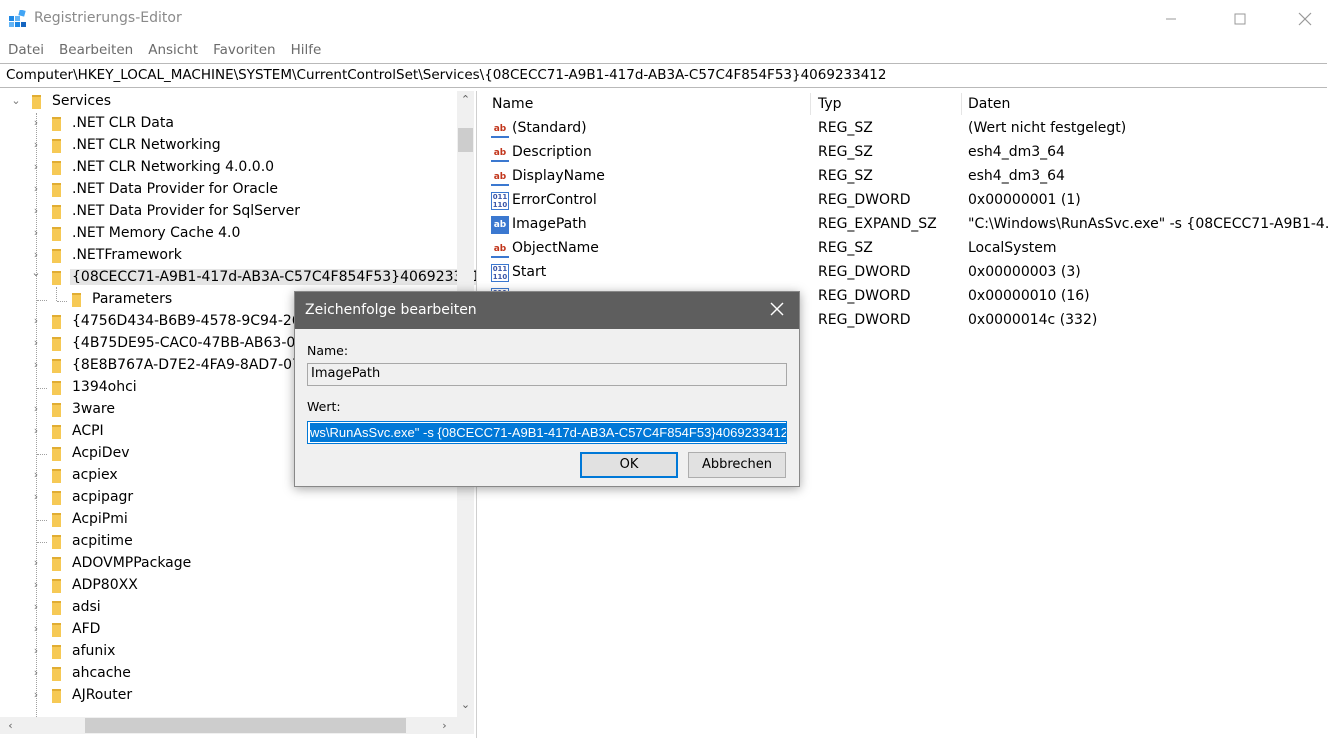 The width and height of the screenshot is (1328, 738). What do you see at coordinates (146, 145) in the screenshot?
I see `tree-item-label: .NET CLR Networking` at bounding box center [146, 145].